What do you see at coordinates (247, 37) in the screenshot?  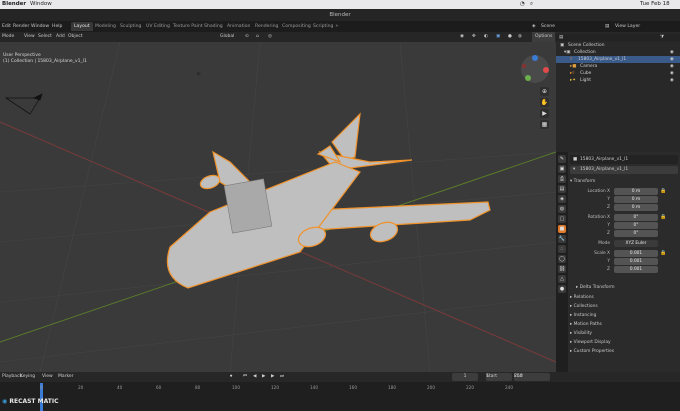 I see `pivot-icon: ⊙` at bounding box center [247, 37].